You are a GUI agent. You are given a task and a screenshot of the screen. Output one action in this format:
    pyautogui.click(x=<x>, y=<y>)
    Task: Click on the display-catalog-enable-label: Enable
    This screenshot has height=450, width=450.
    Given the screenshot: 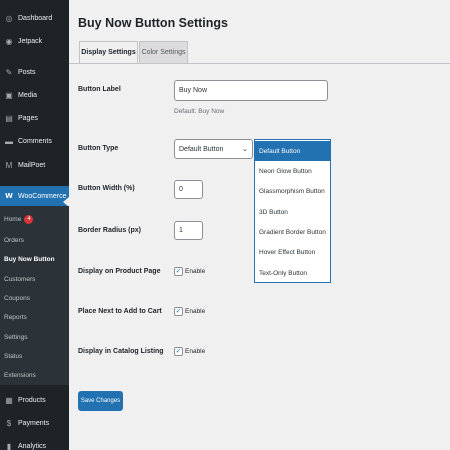 What is the action you would take?
    pyautogui.click(x=195, y=351)
    